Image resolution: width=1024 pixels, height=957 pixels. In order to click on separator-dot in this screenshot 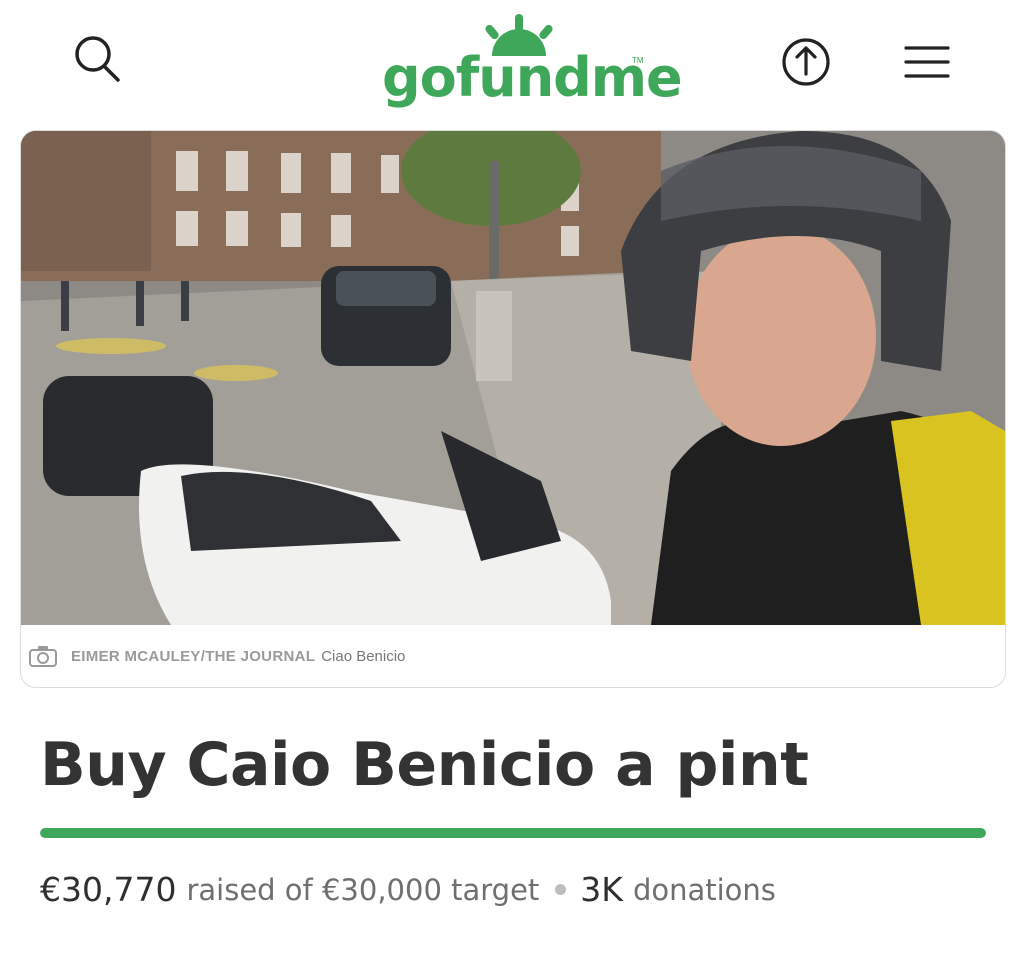, I will do `click(561, 889)`.